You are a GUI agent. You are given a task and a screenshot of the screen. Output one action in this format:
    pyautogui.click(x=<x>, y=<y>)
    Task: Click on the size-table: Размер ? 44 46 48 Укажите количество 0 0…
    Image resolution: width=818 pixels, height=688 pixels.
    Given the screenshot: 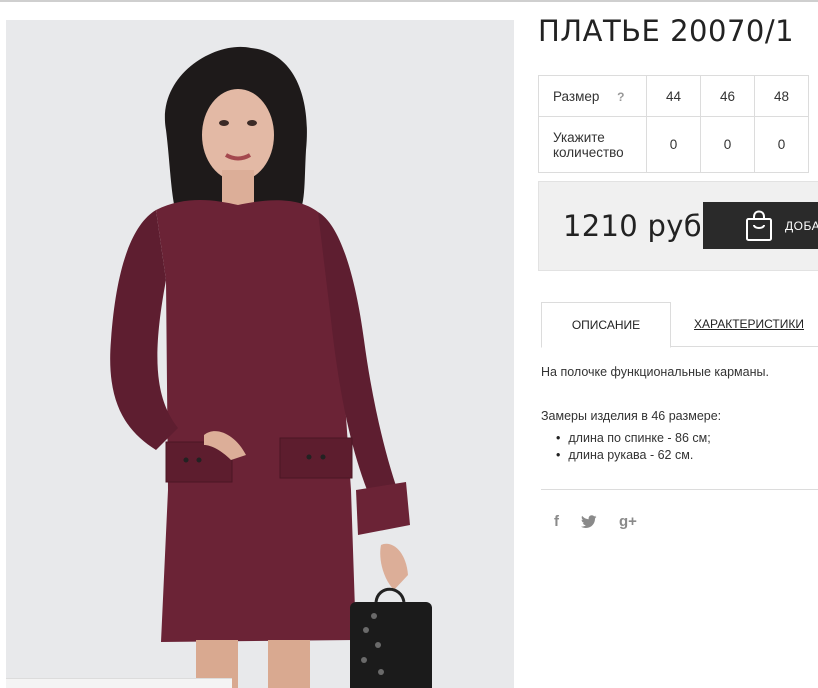 What is the action you would take?
    pyautogui.click(x=673, y=124)
    